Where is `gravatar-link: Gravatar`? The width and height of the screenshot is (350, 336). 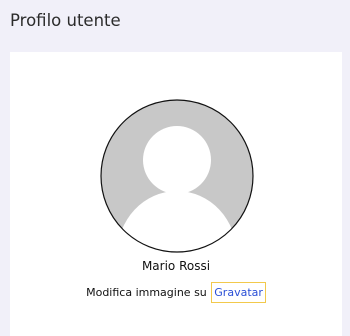 gravatar-link: Gravatar is located at coordinates (238, 292).